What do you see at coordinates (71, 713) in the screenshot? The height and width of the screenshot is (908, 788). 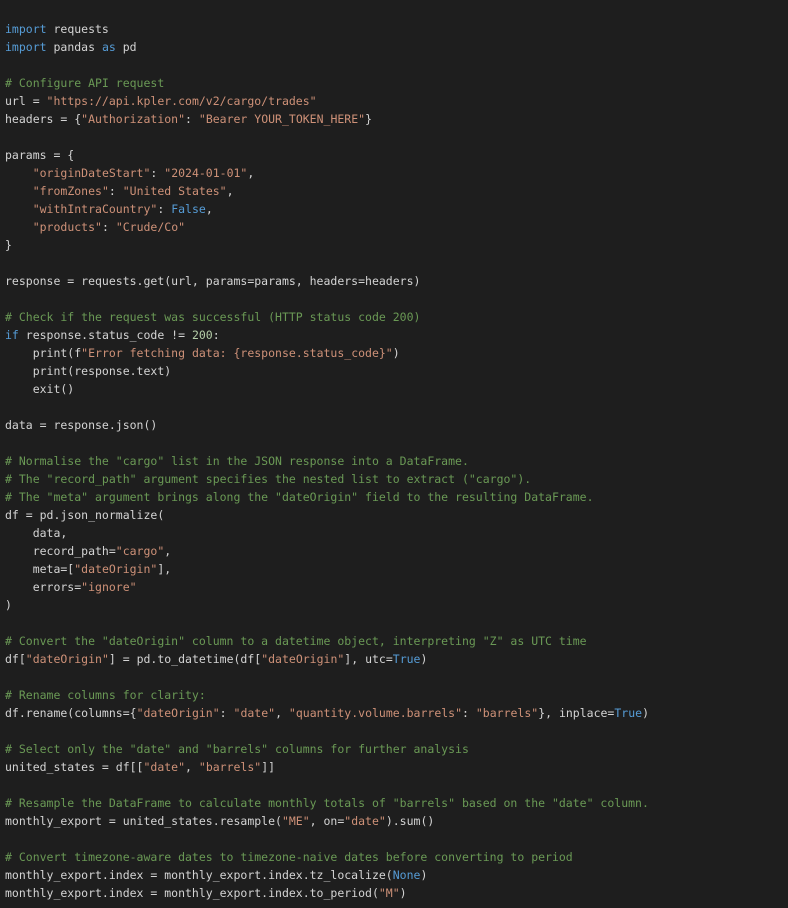 I see `code-token: df.rename(columns={` at bounding box center [71, 713].